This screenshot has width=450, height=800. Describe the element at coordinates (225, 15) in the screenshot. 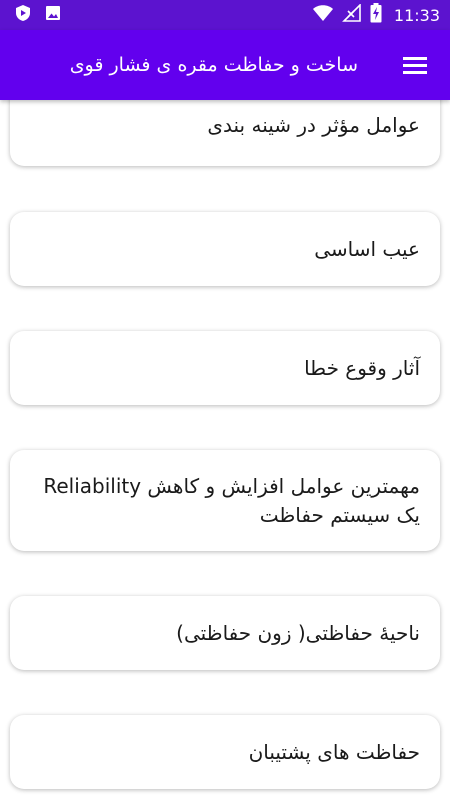

I see `status-bar: 11:33` at that location.